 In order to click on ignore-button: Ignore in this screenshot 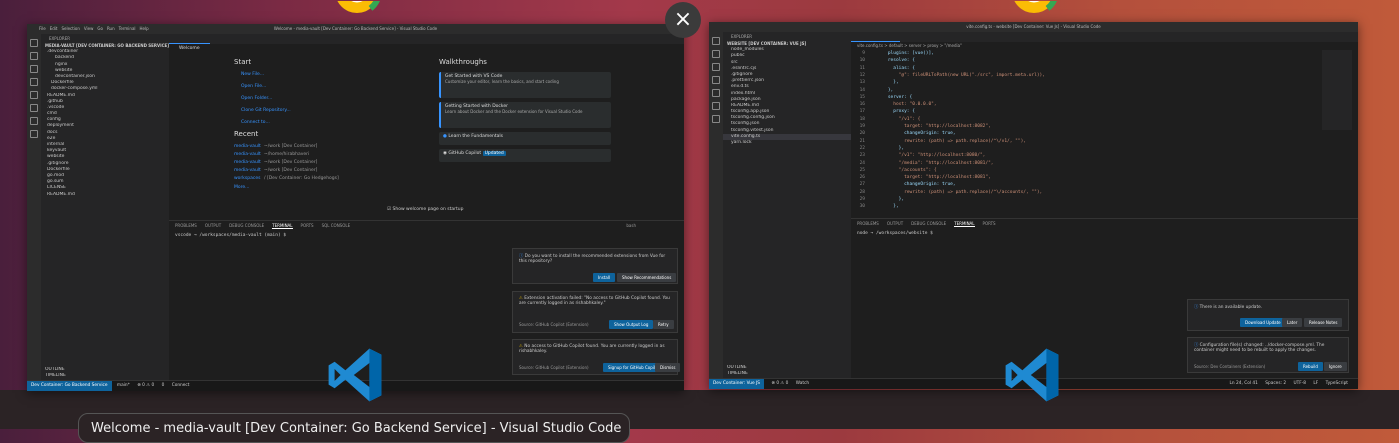, I will do `click(1335, 366)`.